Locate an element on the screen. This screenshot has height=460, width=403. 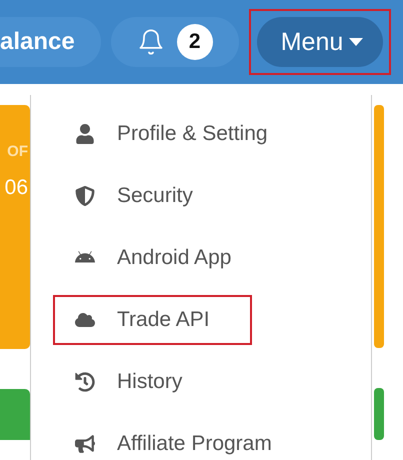
history-icon is located at coordinates (85, 382).